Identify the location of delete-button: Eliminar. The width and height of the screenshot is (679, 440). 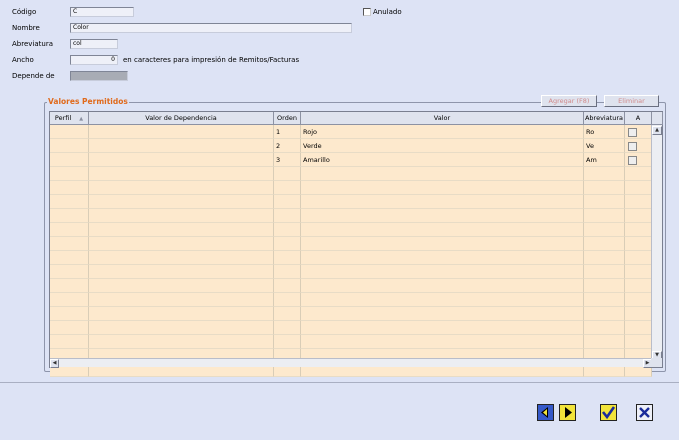
(631, 101).